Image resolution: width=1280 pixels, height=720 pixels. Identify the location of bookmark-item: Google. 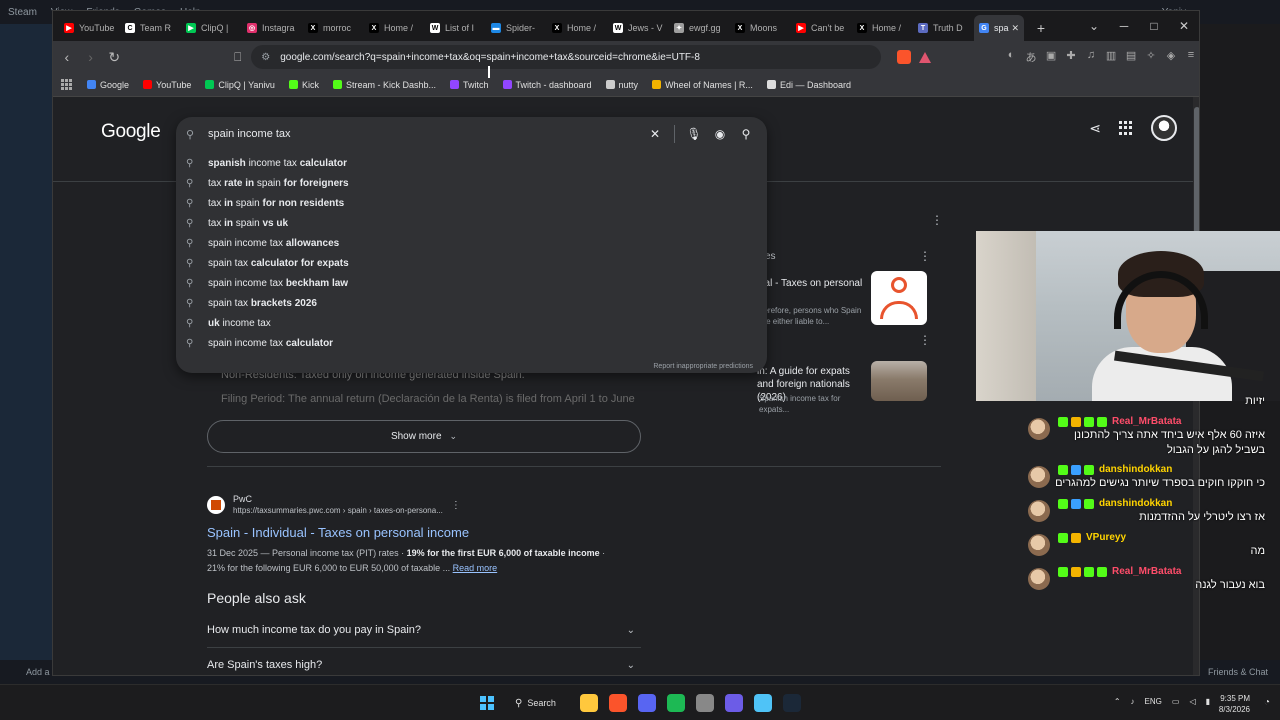
(108, 85).